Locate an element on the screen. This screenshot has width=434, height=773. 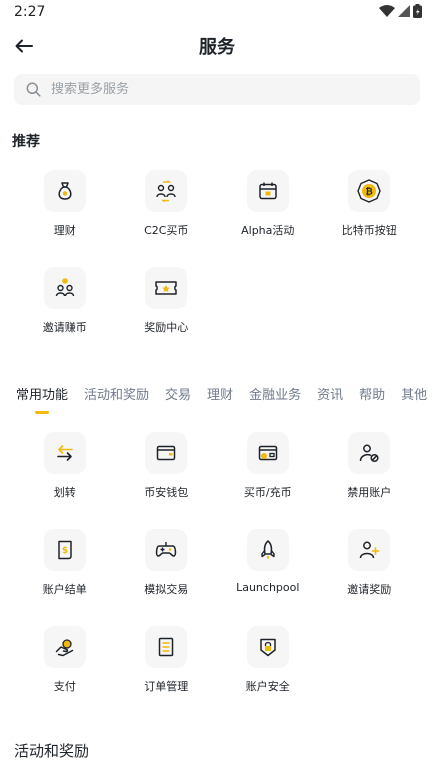
pay-icon is located at coordinates (64, 647).